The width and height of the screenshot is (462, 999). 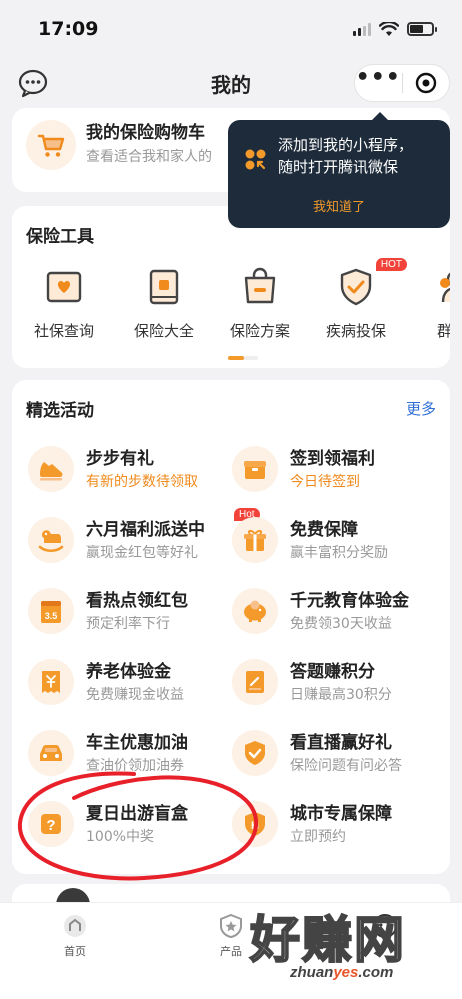 I want to click on activity-city-coverage: H 城市专属保障 立即预约, so click(x=341, y=828).